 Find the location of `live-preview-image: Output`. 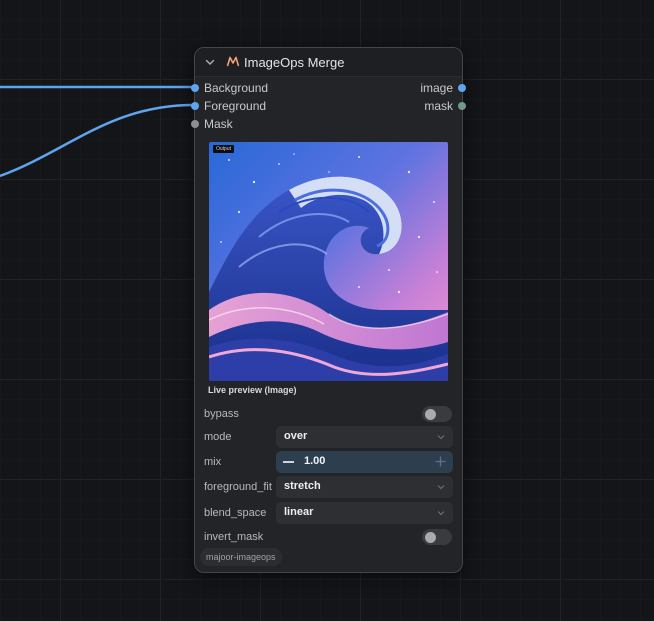

live-preview-image: Output is located at coordinates (328, 261).